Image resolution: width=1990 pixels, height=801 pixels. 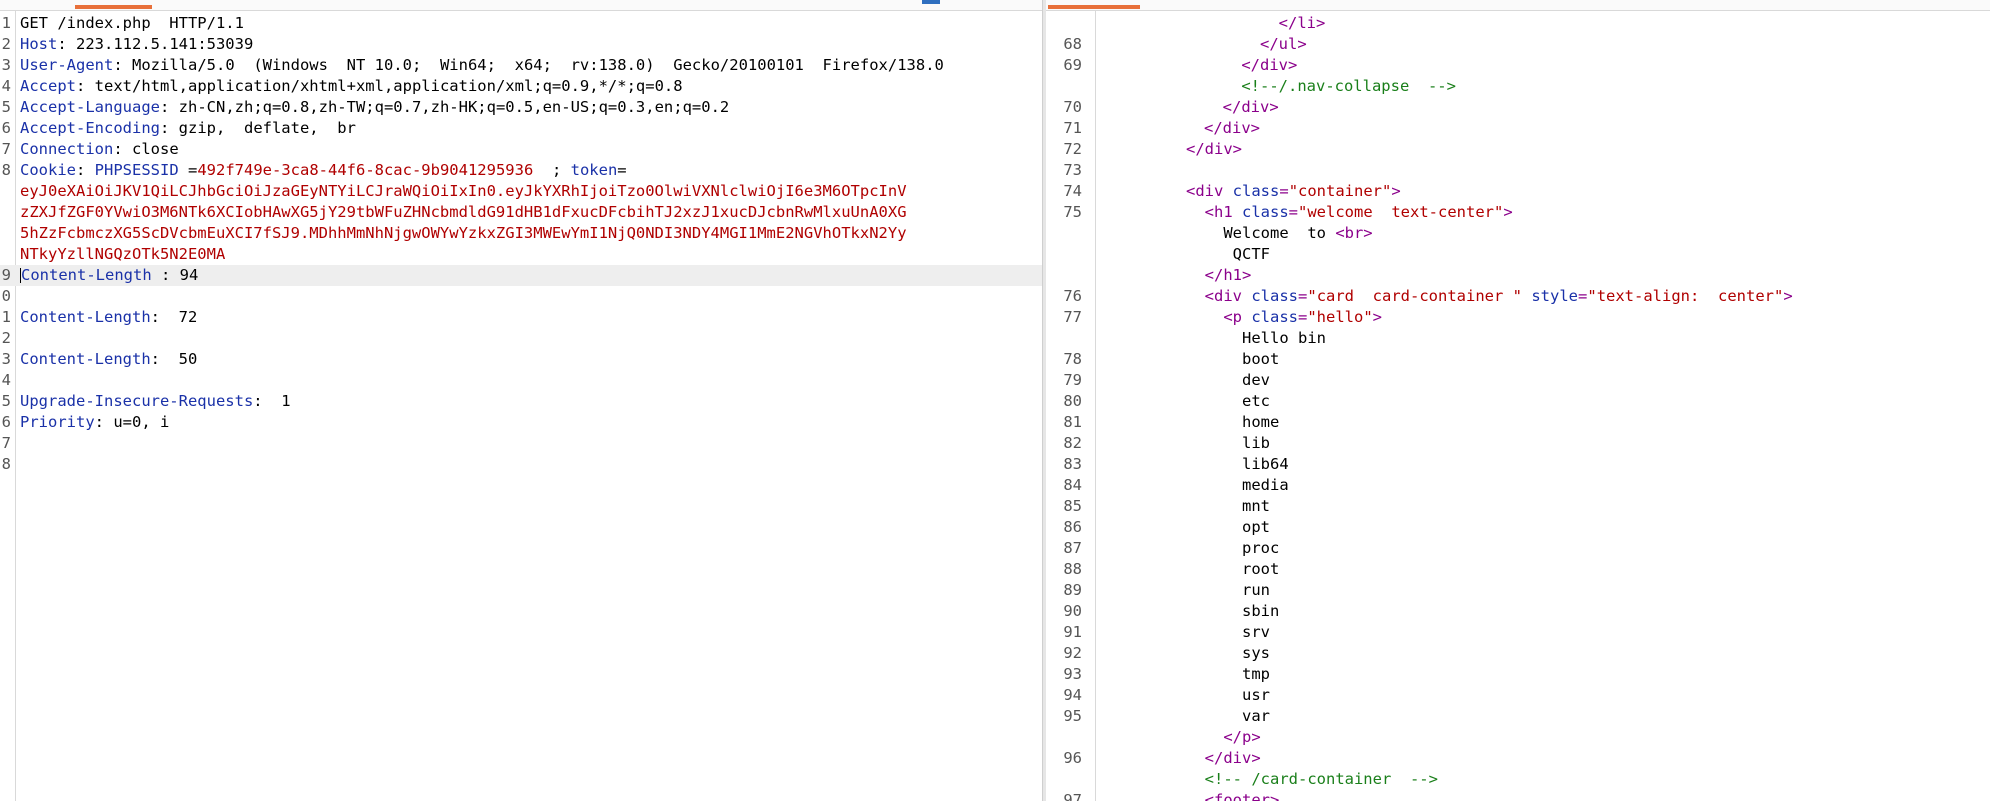 What do you see at coordinates (1233, 795) in the screenshot?
I see `response-line-text: <footer>` at bounding box center [1233, 795].